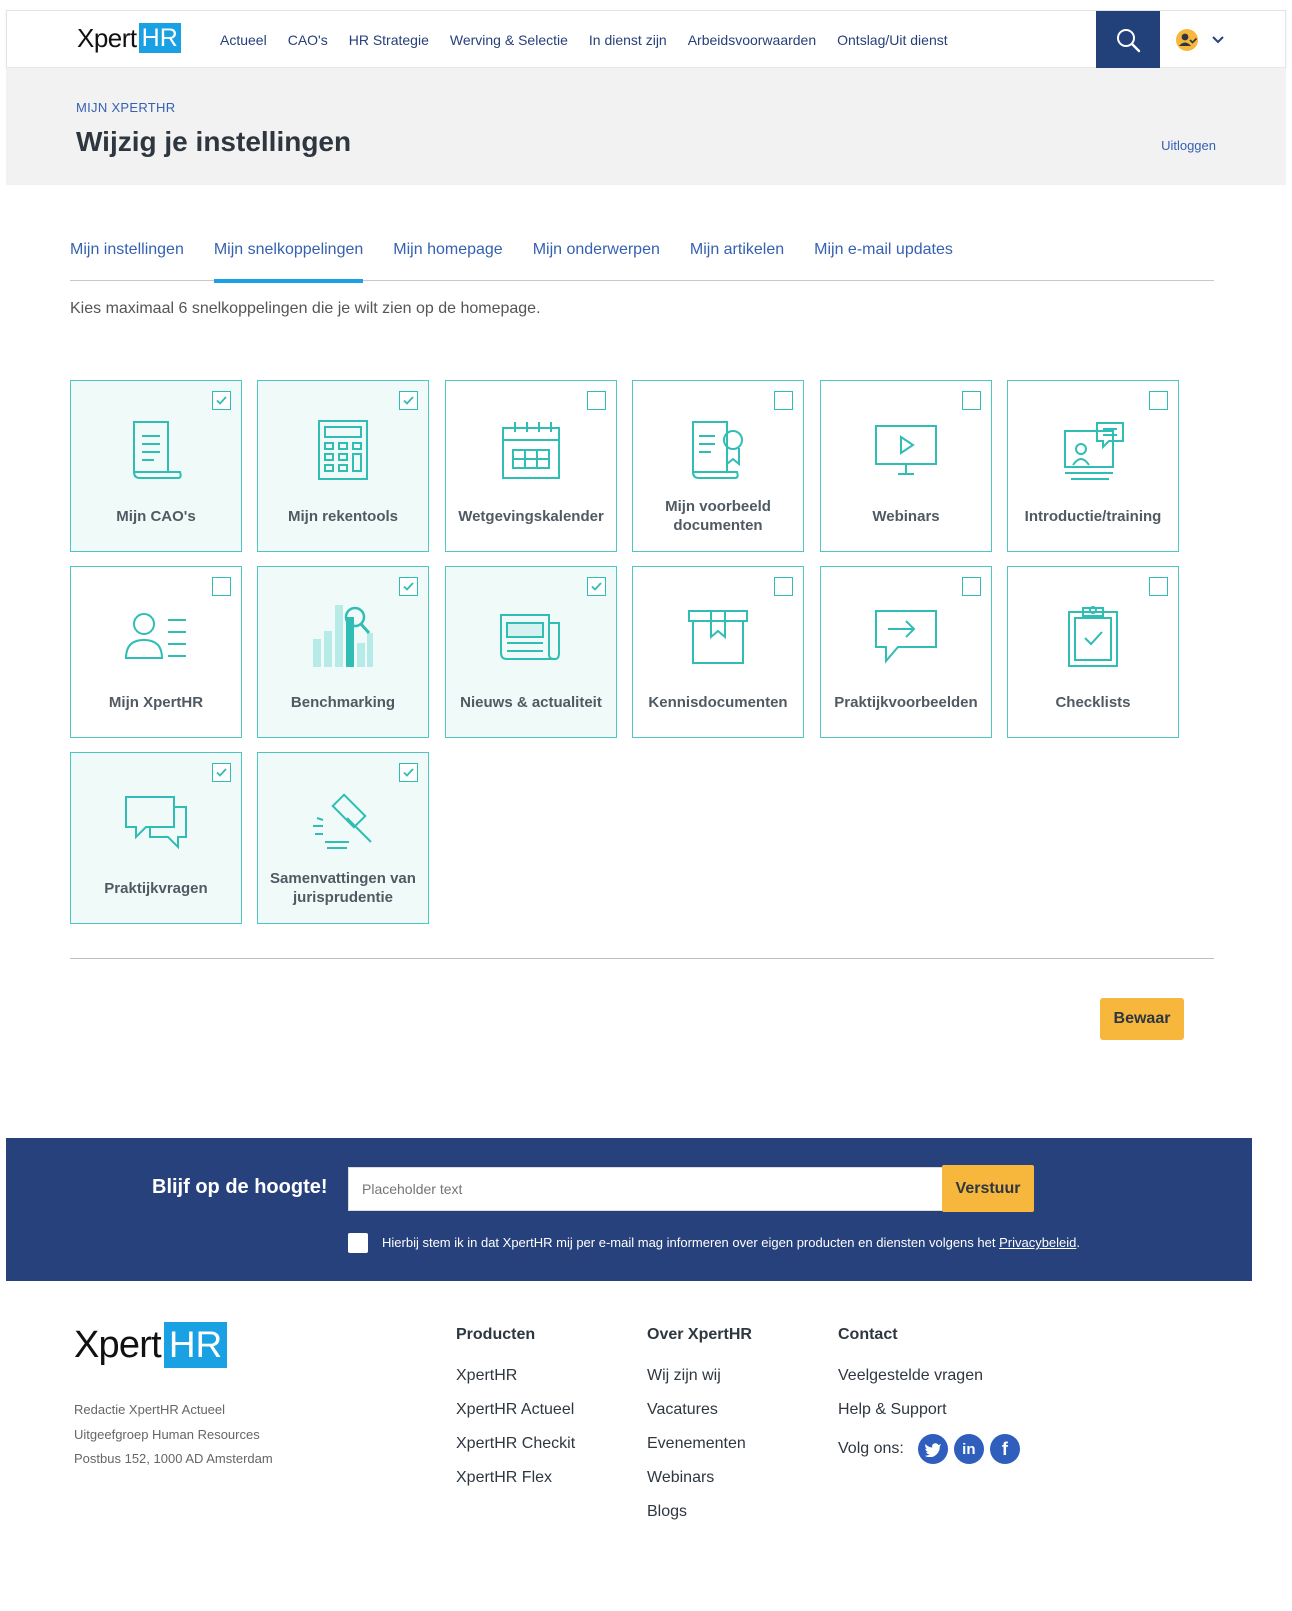 Image resolution: width=1292 pixels, height=1611 pixels. Describe the element at coordinates (699, 1444) in the screenshot. I see `footer-link: Evenementen` at that location.